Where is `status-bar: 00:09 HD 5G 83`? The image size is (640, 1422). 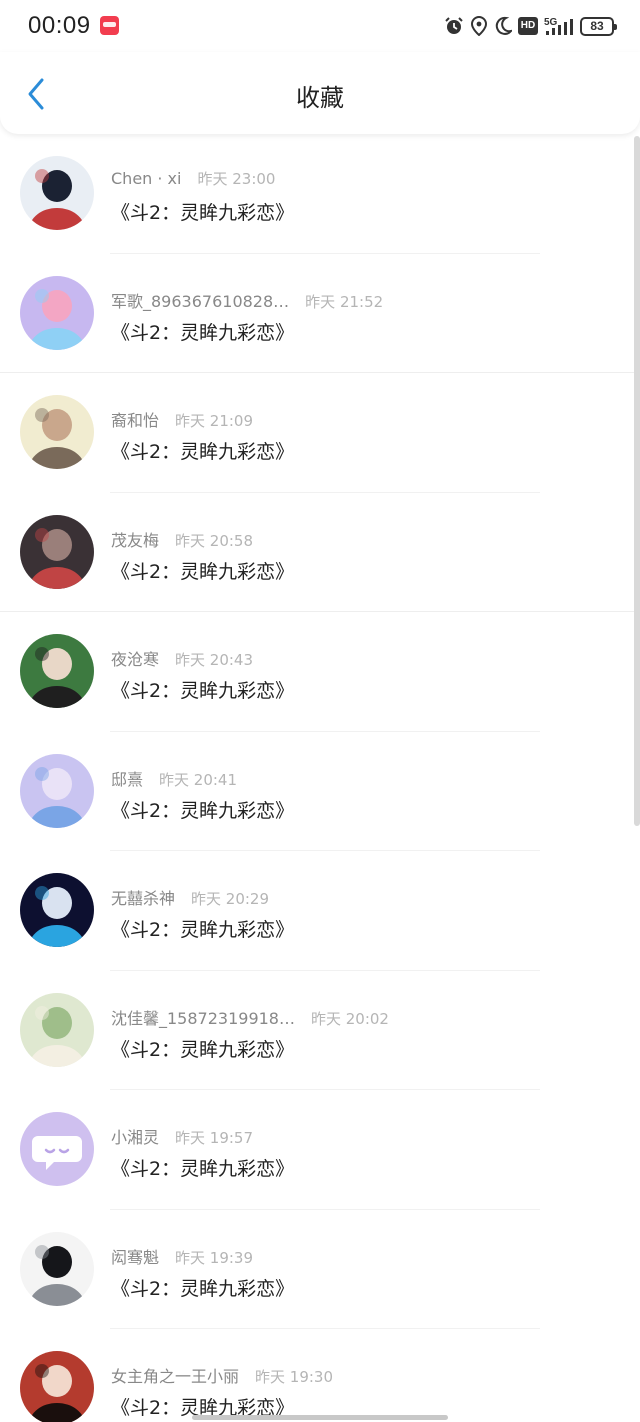
status-bar: 00:09 HD 5G 83 is located at coordinates (320, 26).